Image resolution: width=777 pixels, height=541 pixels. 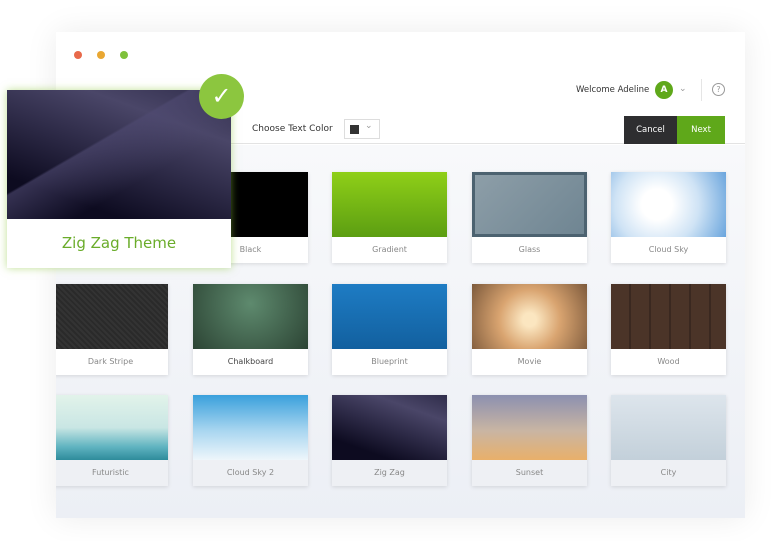 What do you see at coordinates (112, 440) in the screenshot?
I see `theme-tile-futuristic: Futuristic` at bounding box center [112, 440].